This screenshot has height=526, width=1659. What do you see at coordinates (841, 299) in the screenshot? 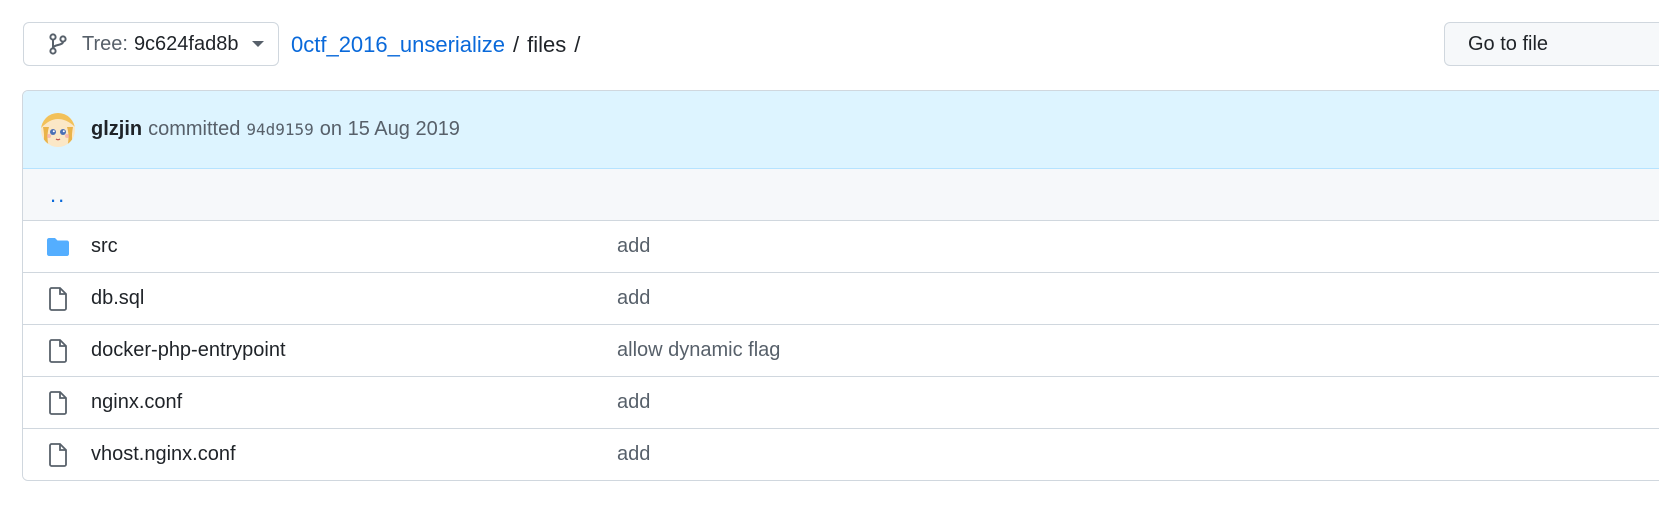
I see `list-item: db.sql add` at bounding box center [841, 299].